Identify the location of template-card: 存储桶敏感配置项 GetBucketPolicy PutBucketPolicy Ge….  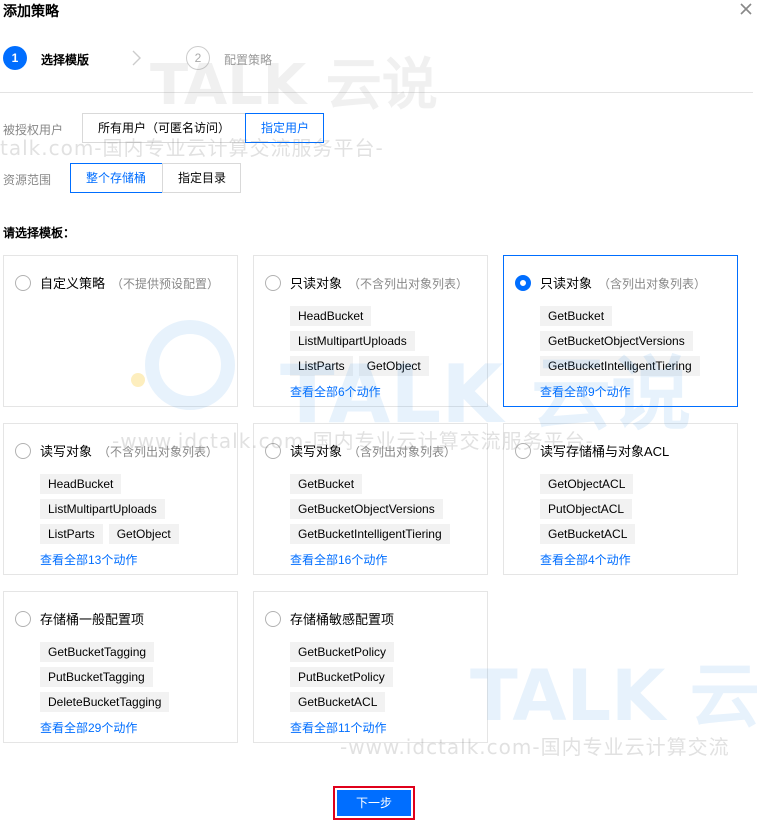
(370, 667).